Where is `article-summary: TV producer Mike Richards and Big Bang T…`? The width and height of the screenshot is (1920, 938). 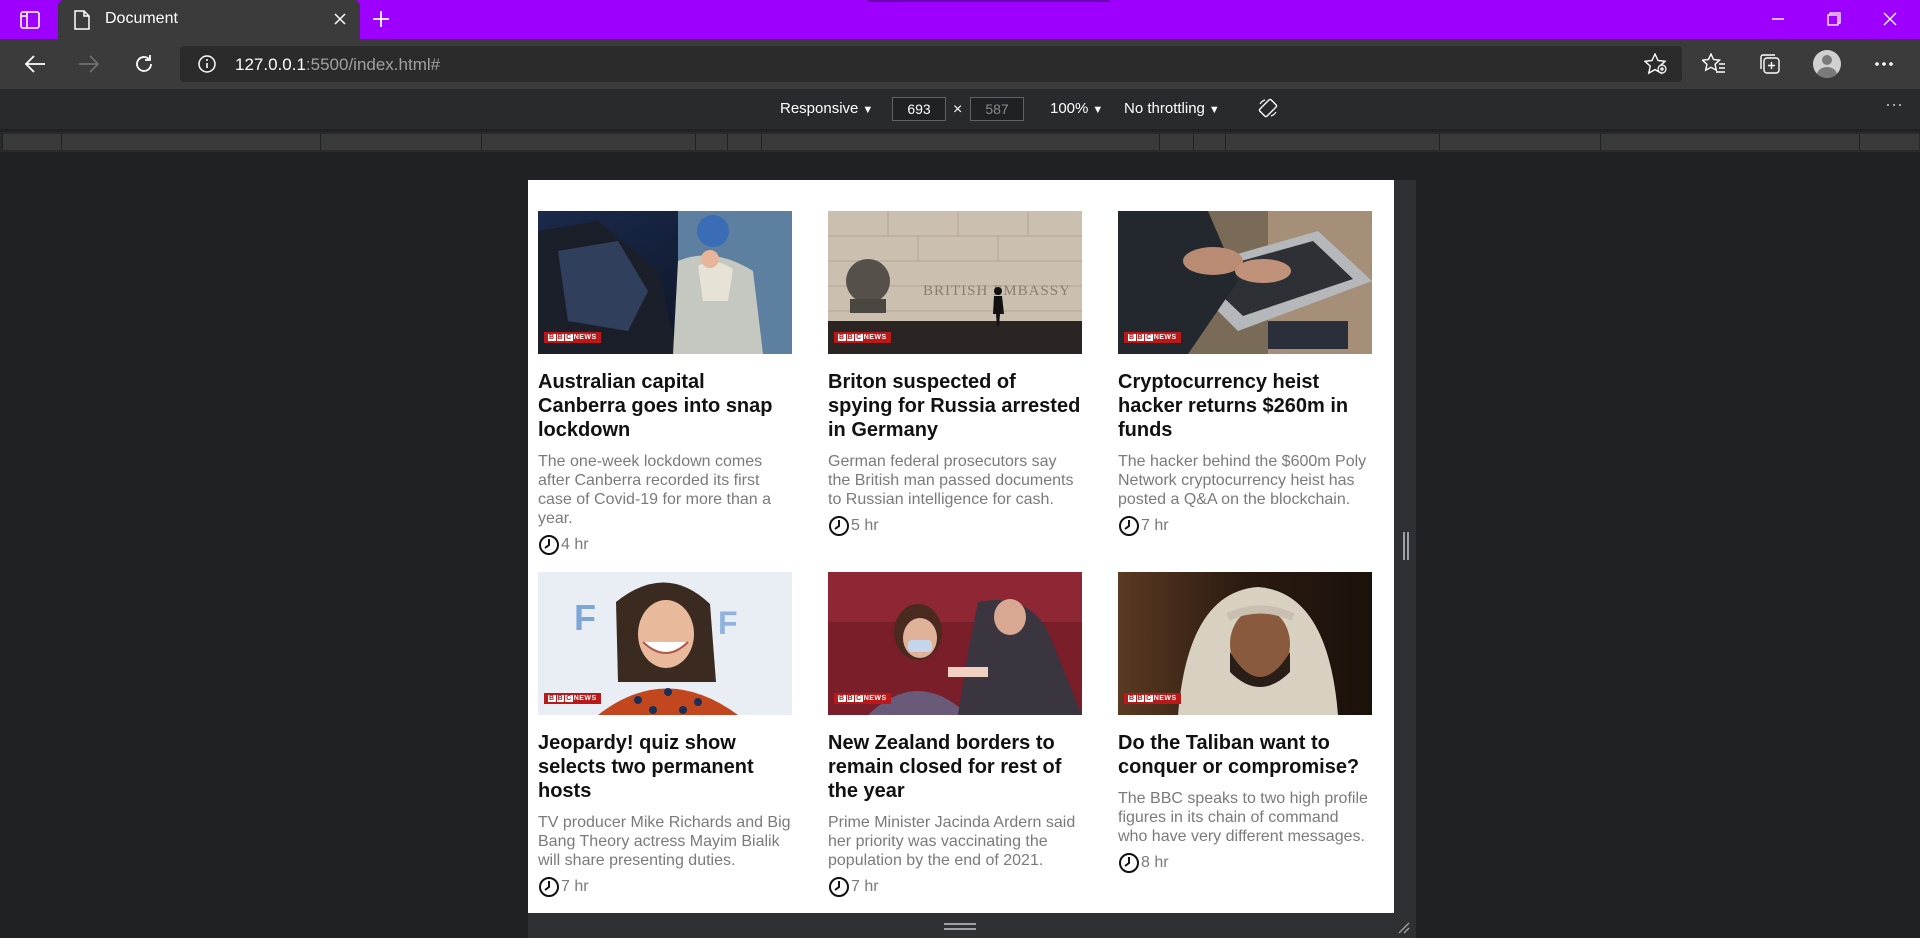
article-summary: TV producer Mike Richards and Big Bang T… is located at coordinates (664, 841).